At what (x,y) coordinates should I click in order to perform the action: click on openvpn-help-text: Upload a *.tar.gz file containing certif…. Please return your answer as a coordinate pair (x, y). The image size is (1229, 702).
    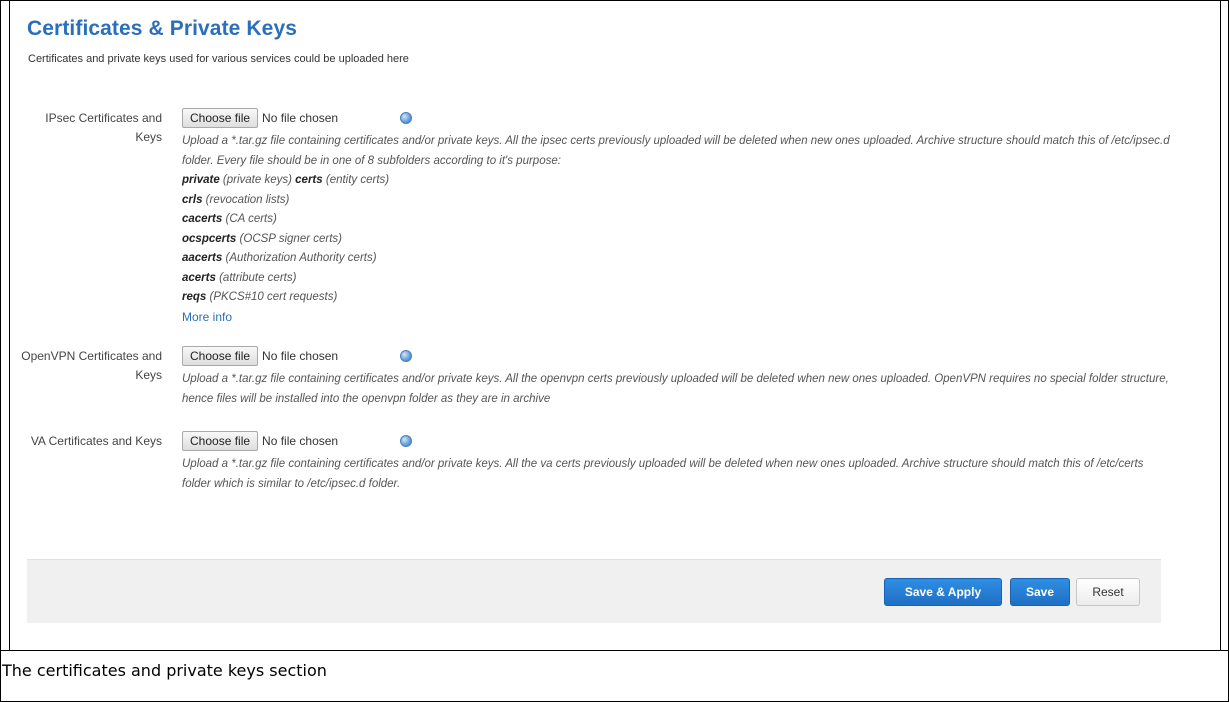
    Looking at the image, I should click on (675, 389).